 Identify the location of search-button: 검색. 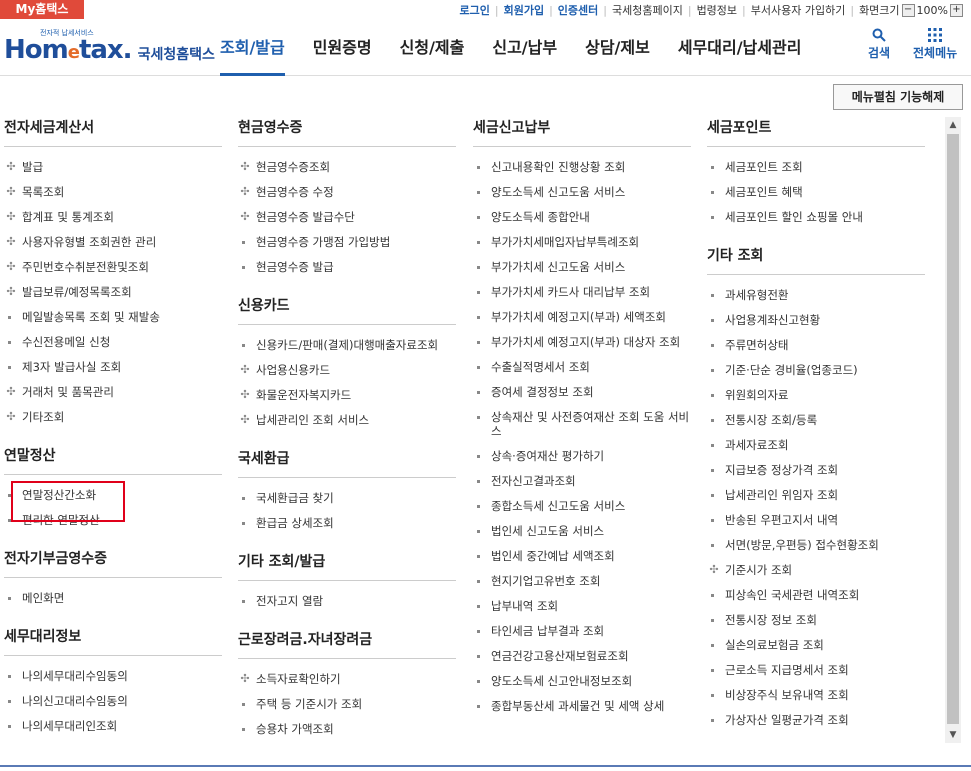
(879, 44).